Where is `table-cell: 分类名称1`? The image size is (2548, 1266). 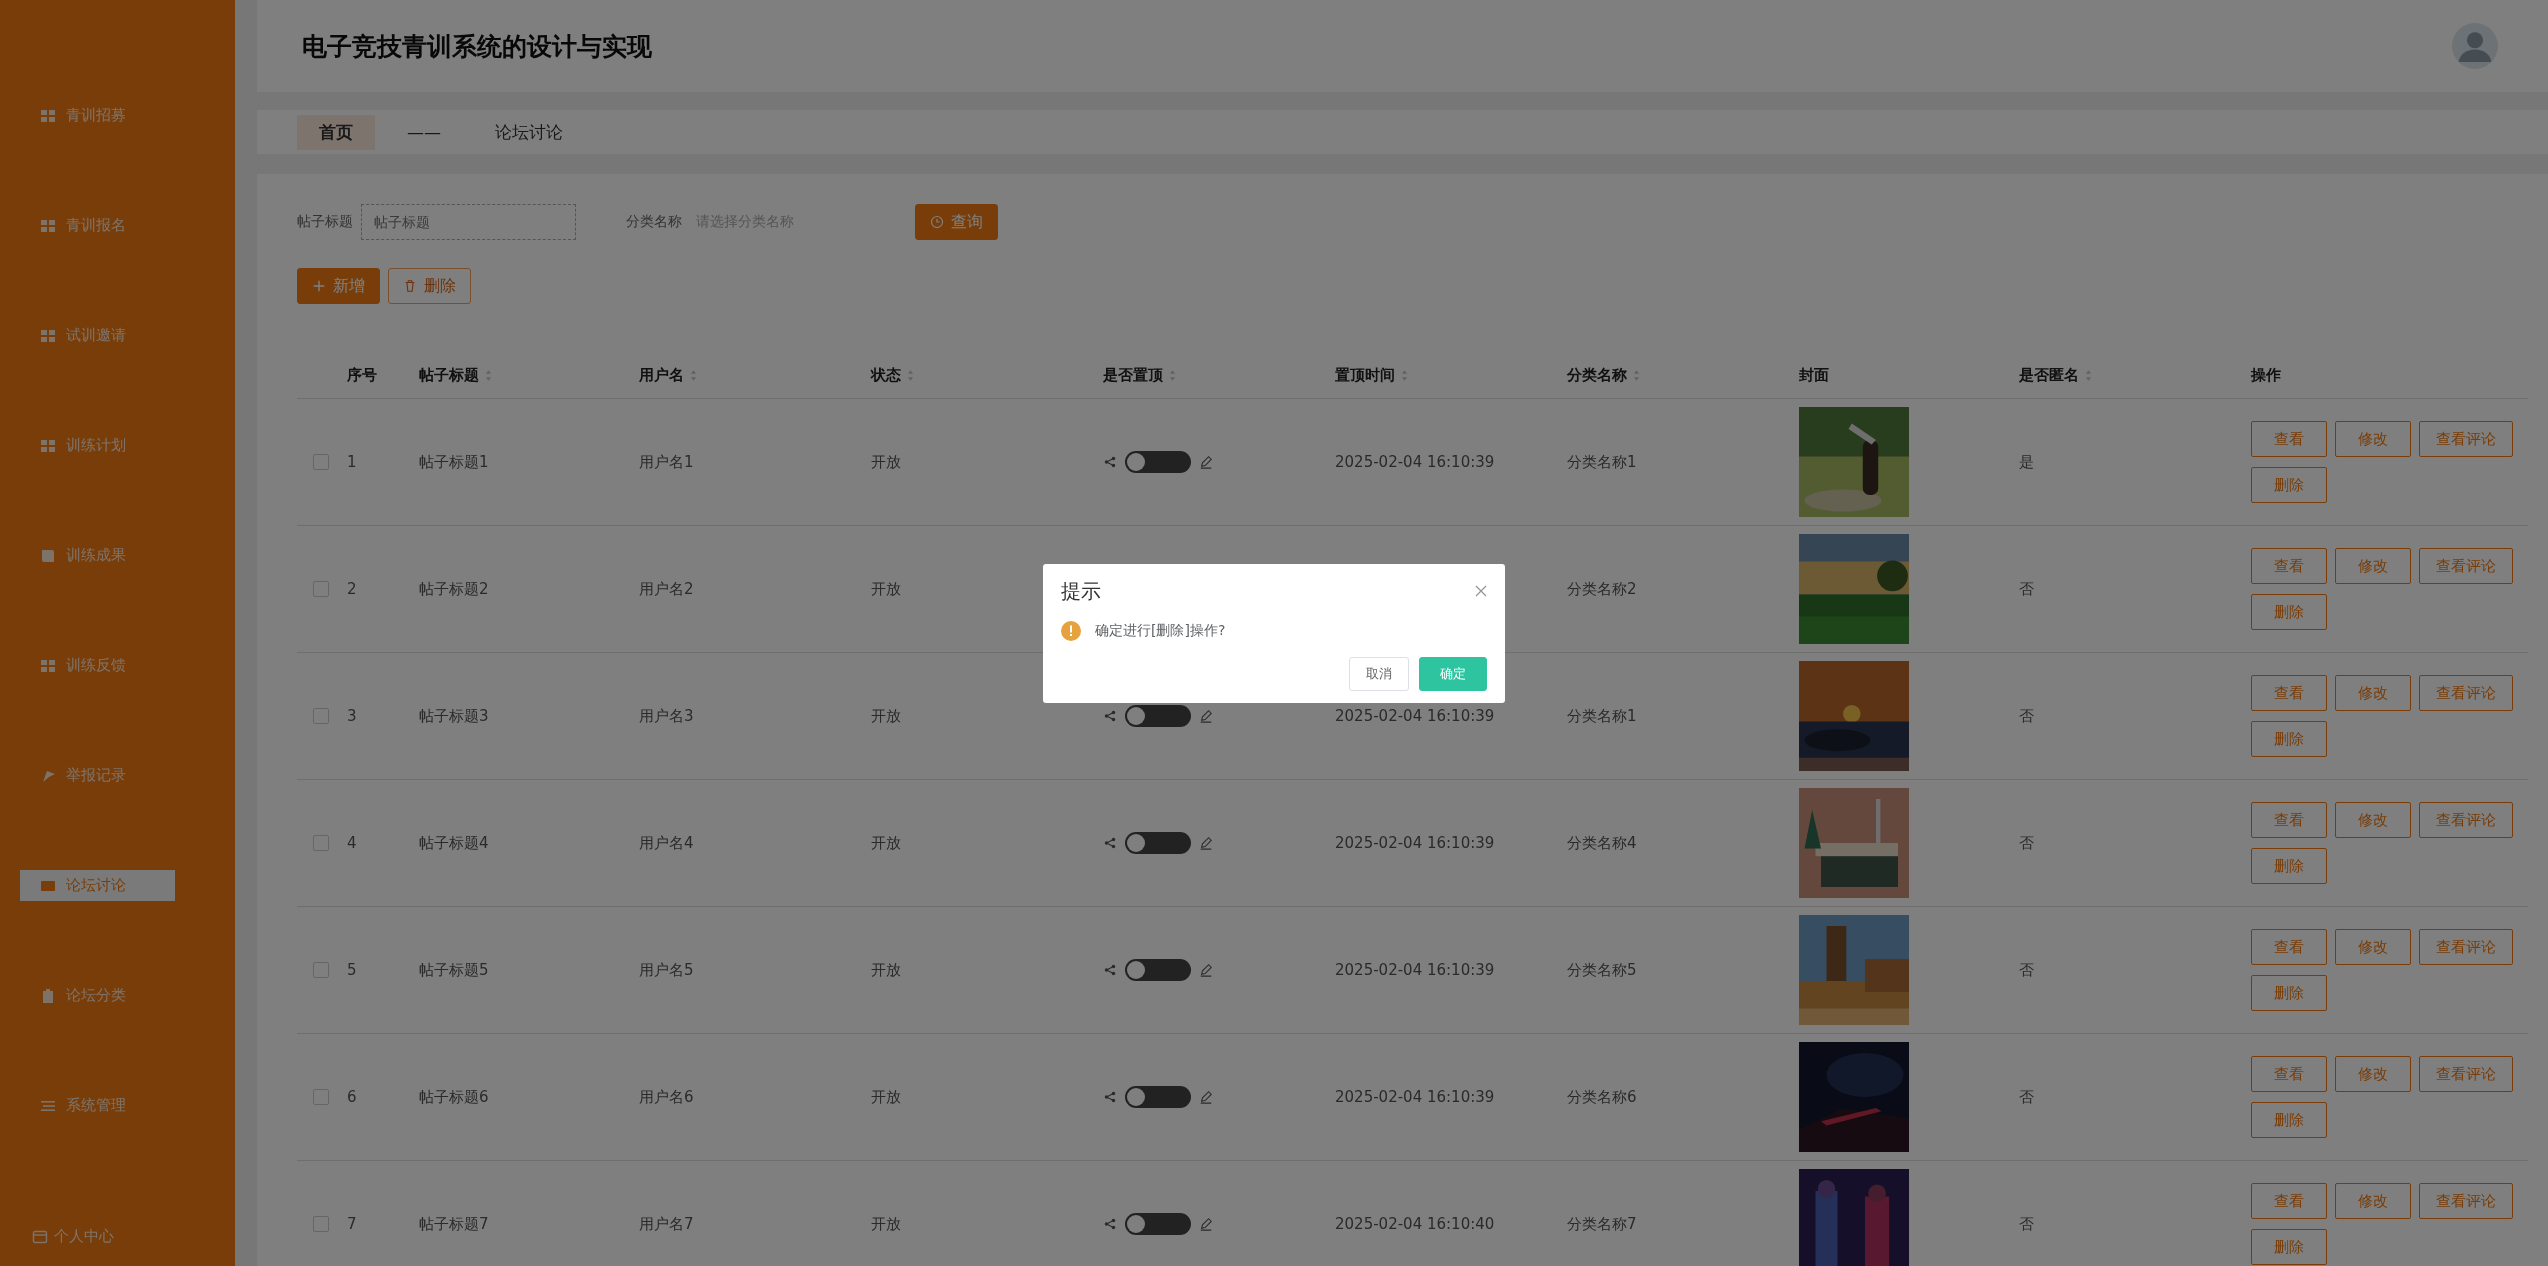 table-cell: 分类名称1 is located at coordinates (1602, 716).